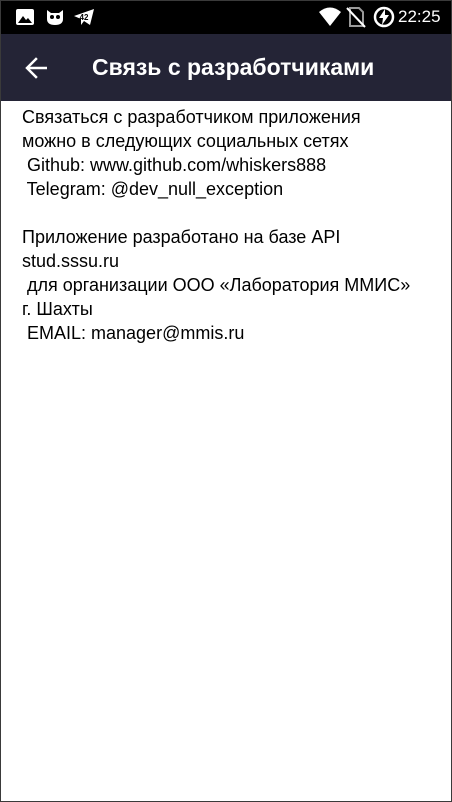 This screenshot has width=452, height=802. What do you see at coordinates (185, 141) in the screenshot?
I see `contact-intro-line-2: можно в следующих социальных сетях` at bounding box center [185, 141].